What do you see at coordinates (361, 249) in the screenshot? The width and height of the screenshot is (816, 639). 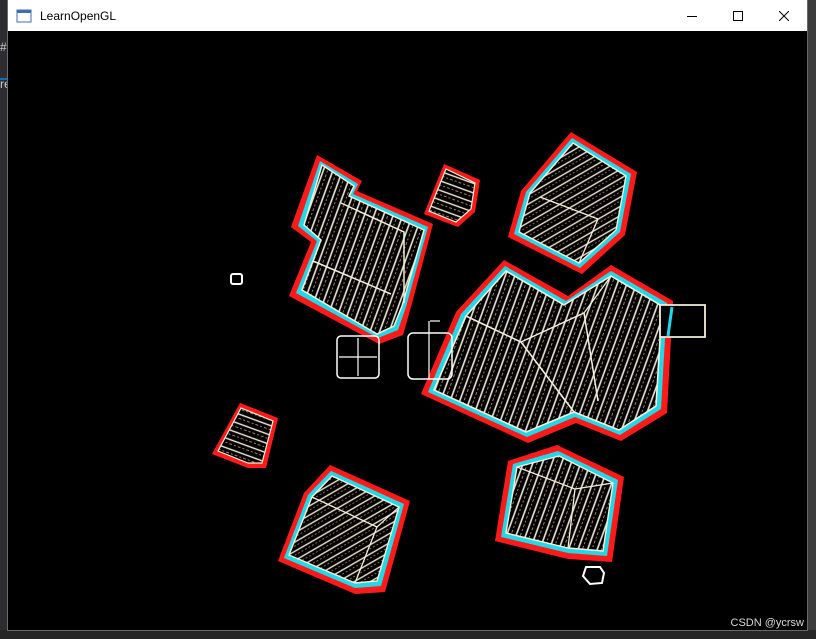 I see `cube-outline-upper-left` at bounding box center [361, 249].